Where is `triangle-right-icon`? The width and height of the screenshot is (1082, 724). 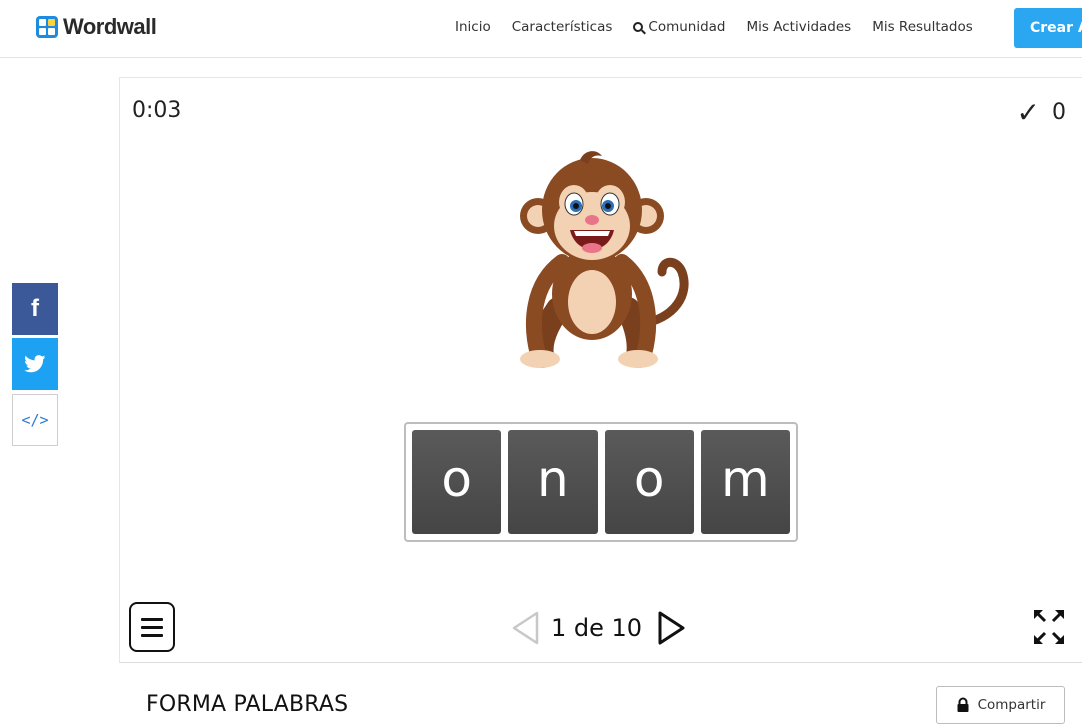 triangle-right-icon is located at coordinates (671, 628).